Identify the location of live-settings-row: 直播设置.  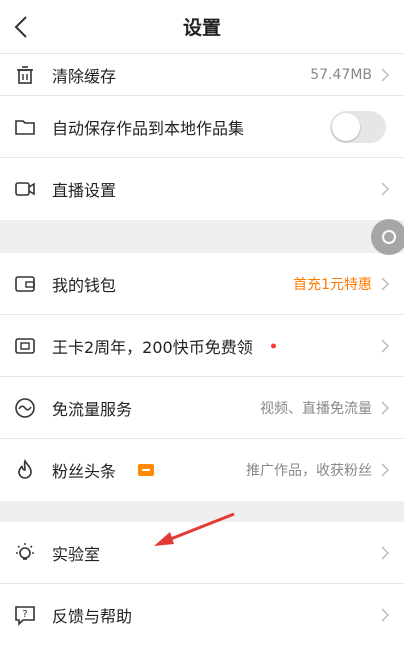
(202, 189).